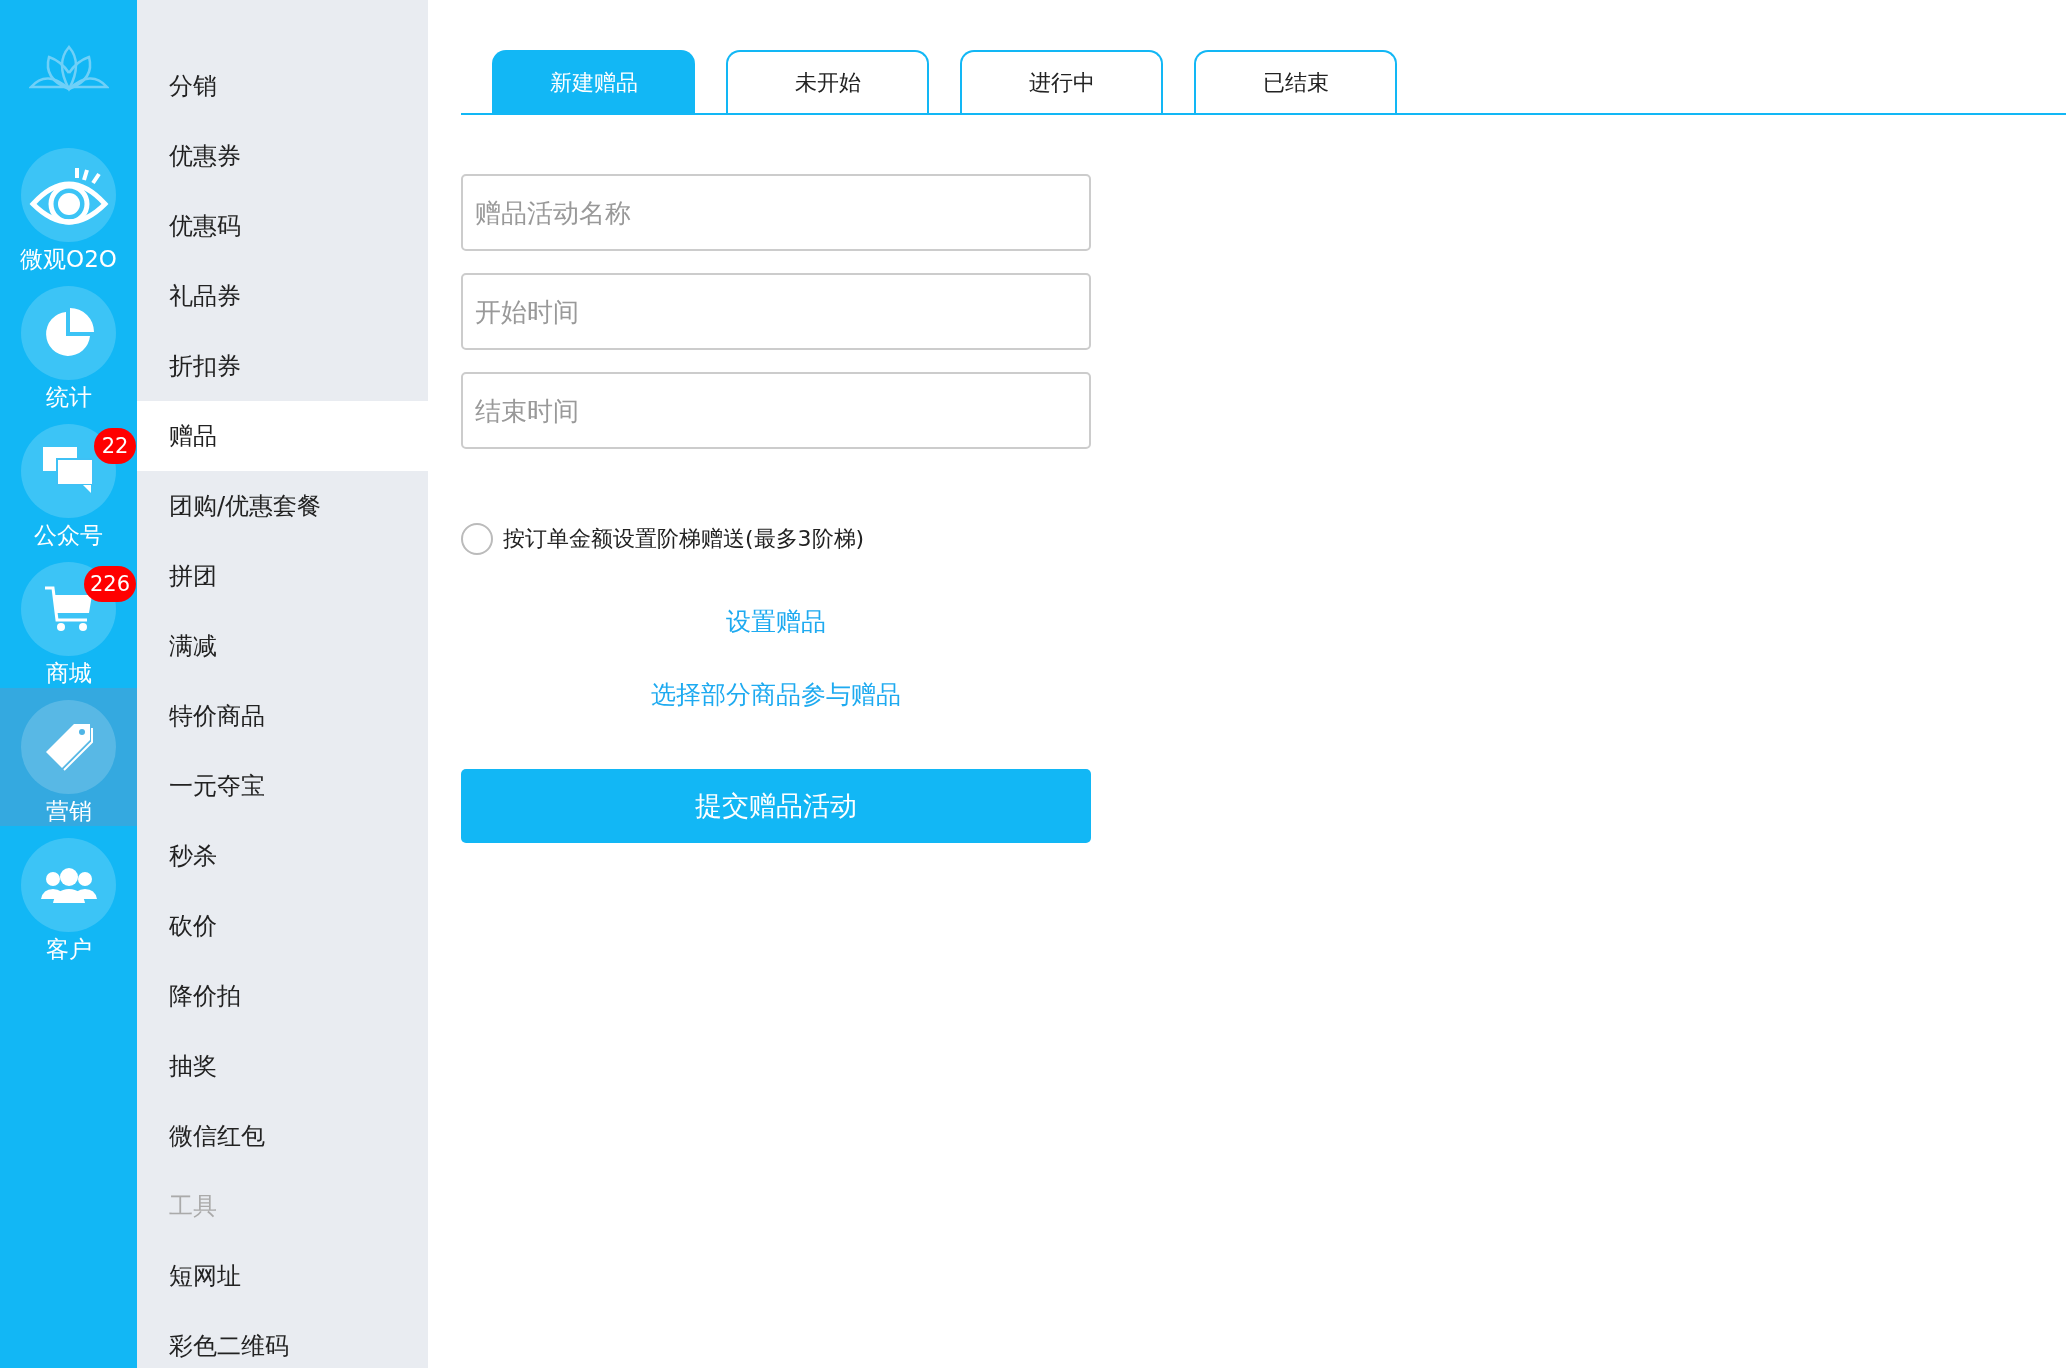 The height and width of the screenshot is (1368, 2066). I want to click on menu-item: 折扣券, so click(282, 366).